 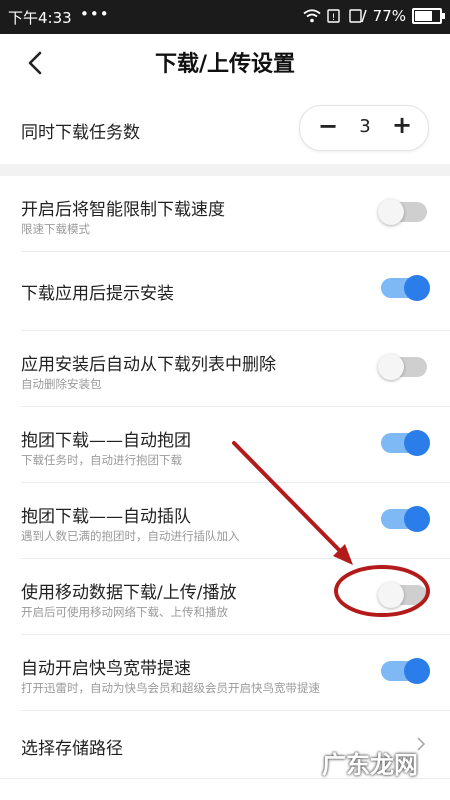 What do you see at coordinates (405, 288) in the screenshot?
I see `install-prompt-toggle` at bounding box center [405, 288].